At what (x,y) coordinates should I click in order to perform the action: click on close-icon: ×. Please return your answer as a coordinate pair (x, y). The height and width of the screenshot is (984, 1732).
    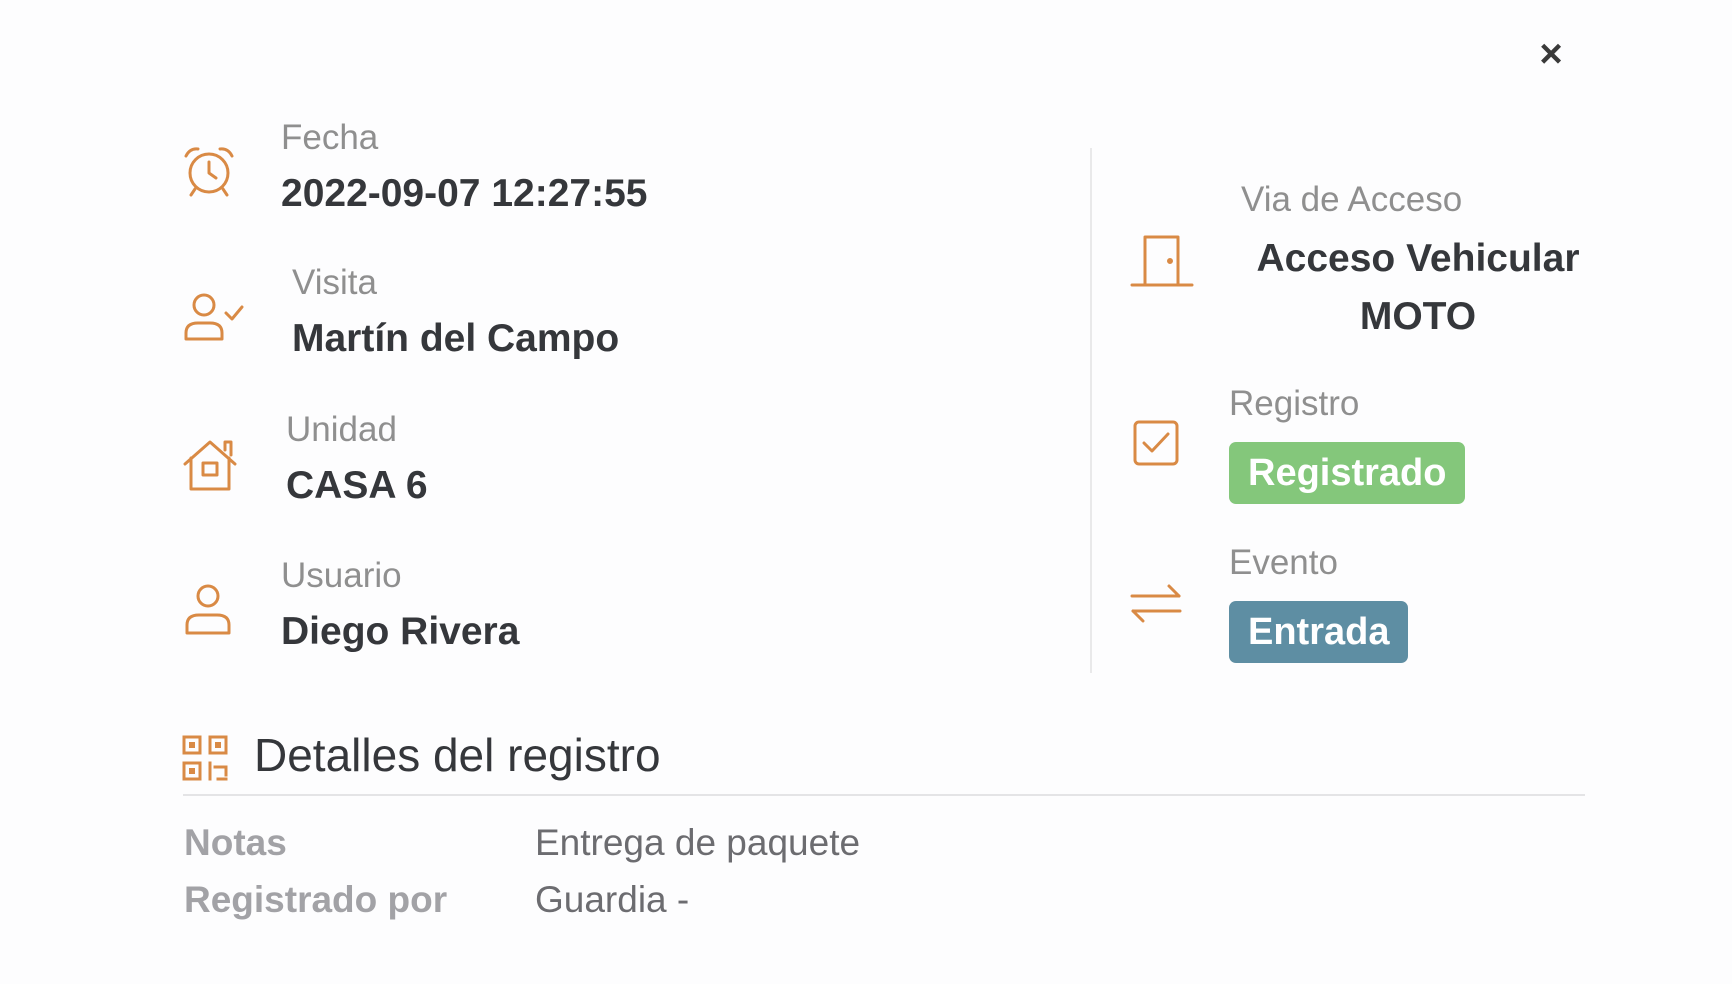
    Looking at the image, I should click on (1550, 54).